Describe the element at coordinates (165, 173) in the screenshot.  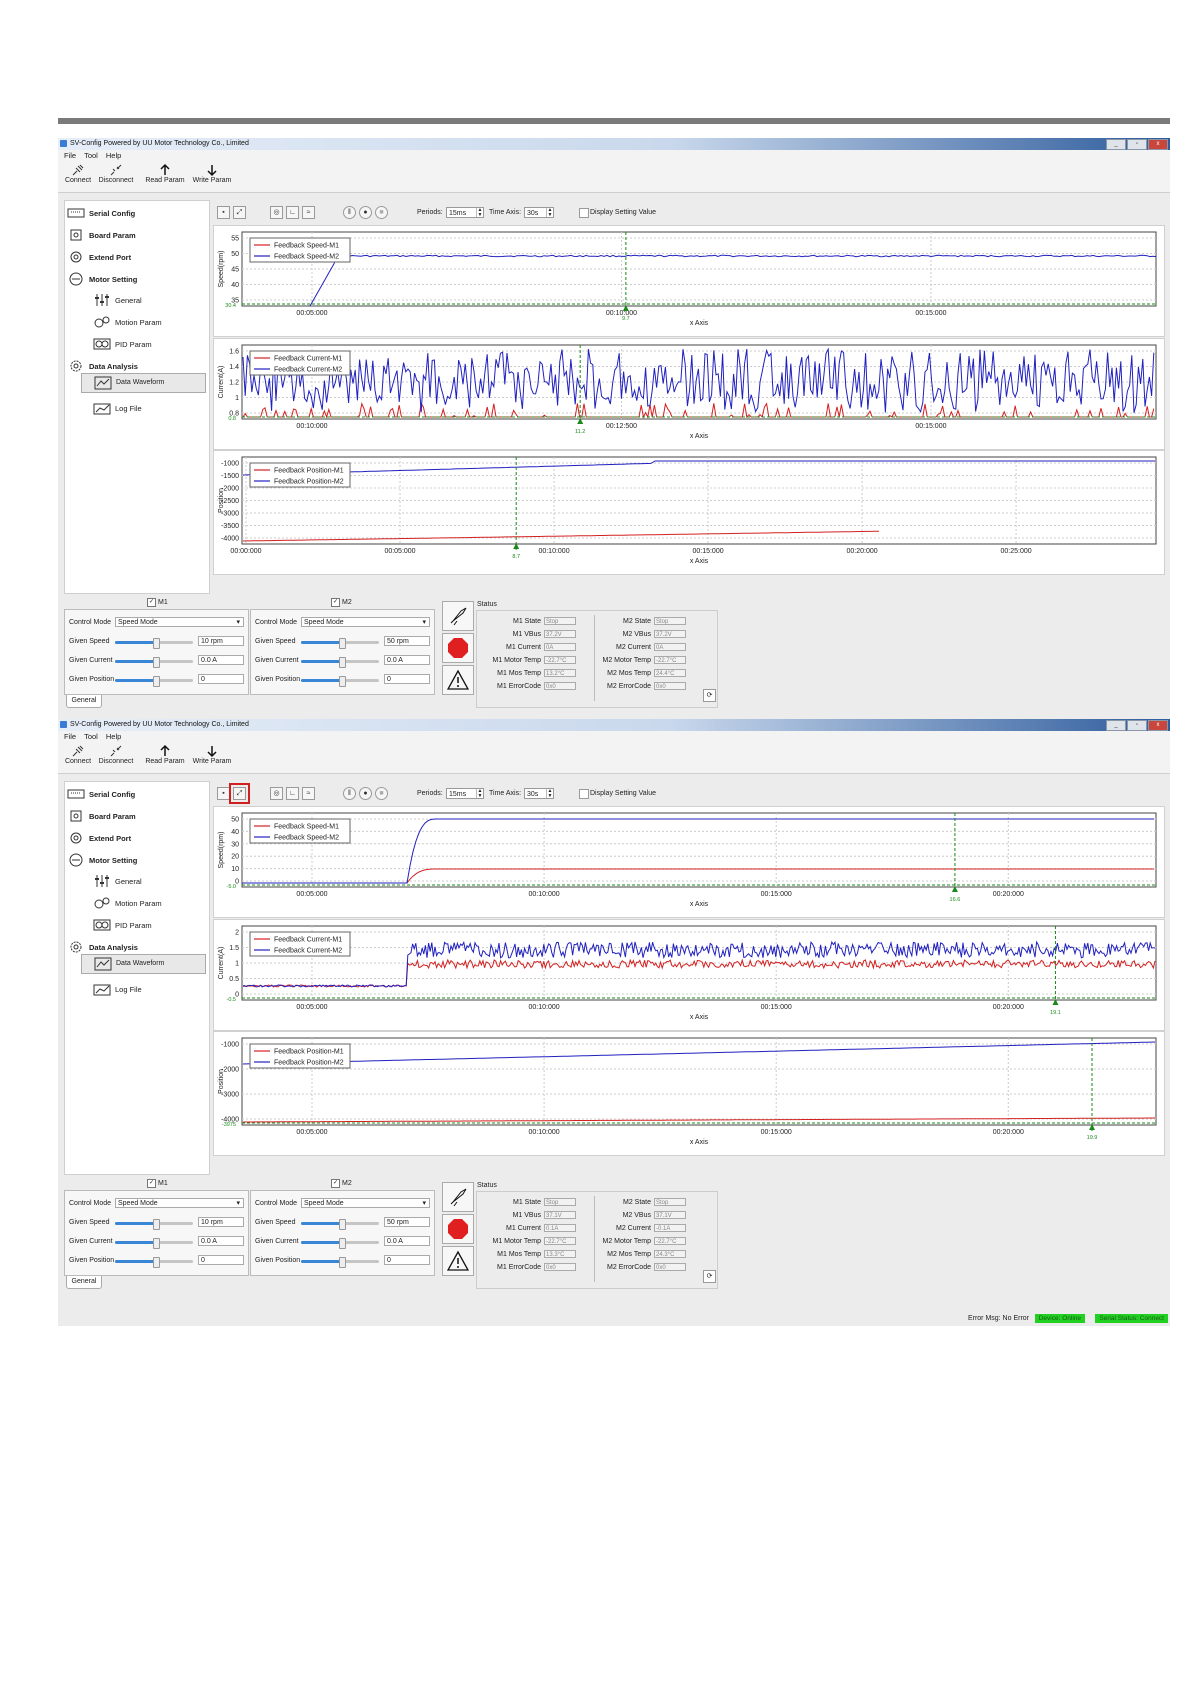
I see `read-param-button: Read Param` at that location.